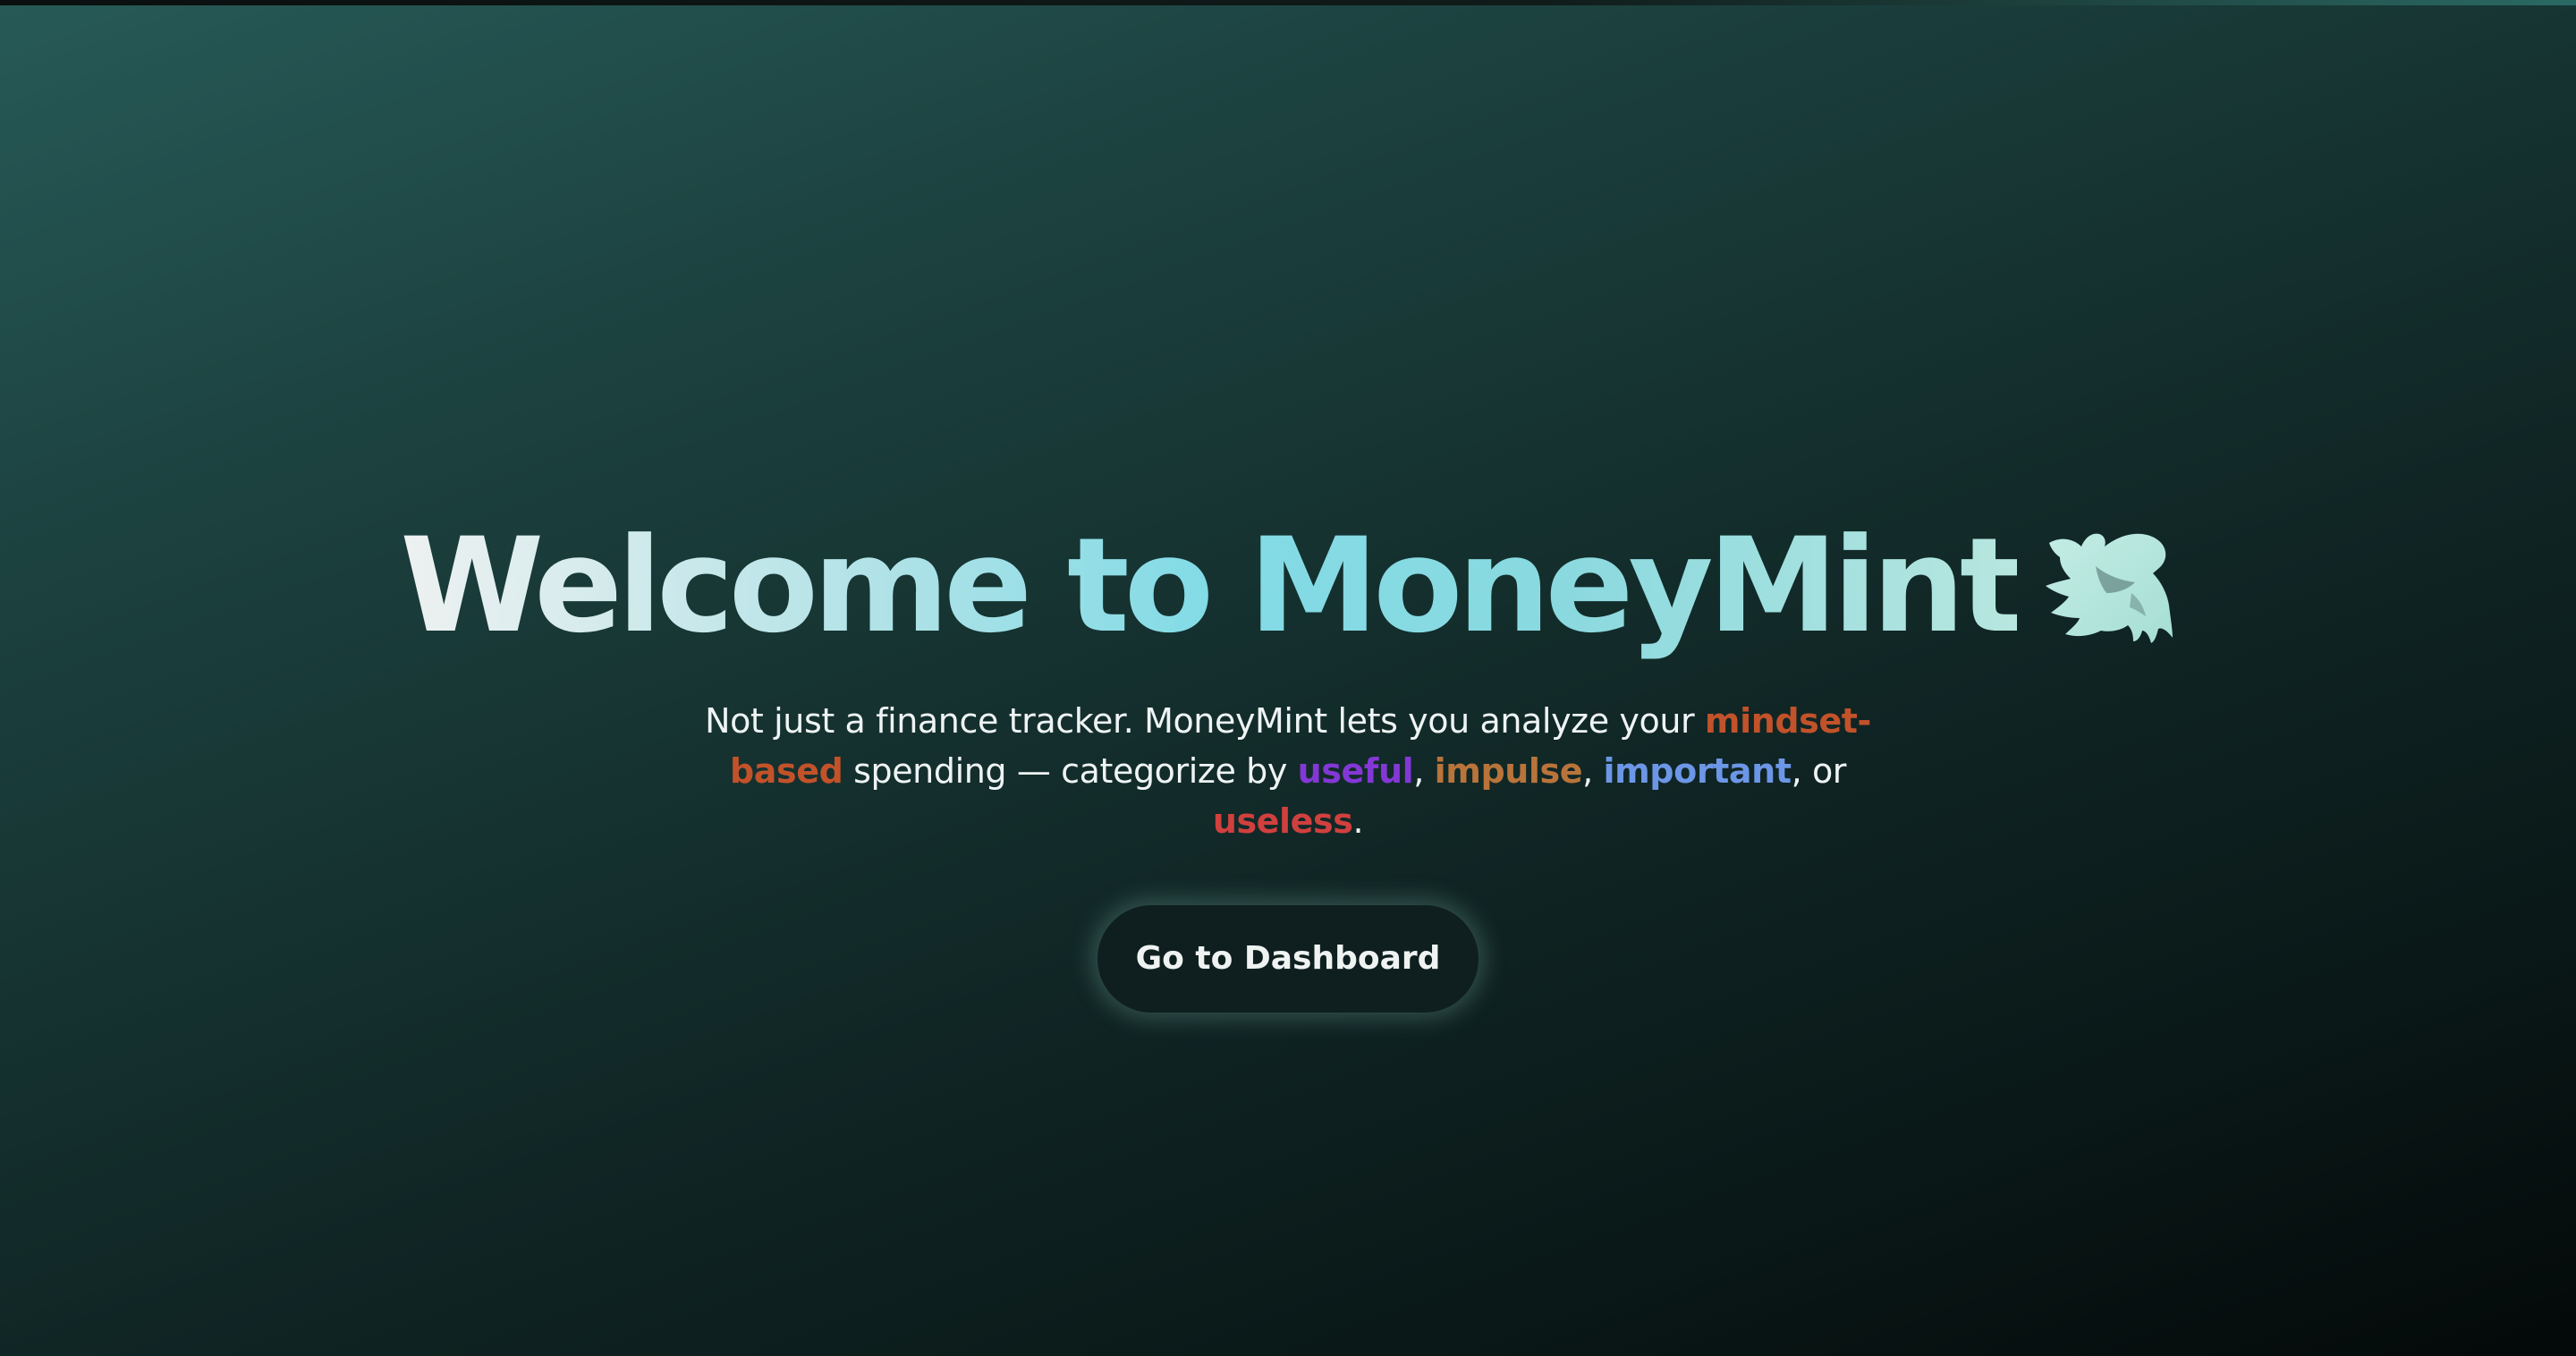  Describe the element at coordinates (1819, 771) in the screenshot. I see `separator: , or` at that location.